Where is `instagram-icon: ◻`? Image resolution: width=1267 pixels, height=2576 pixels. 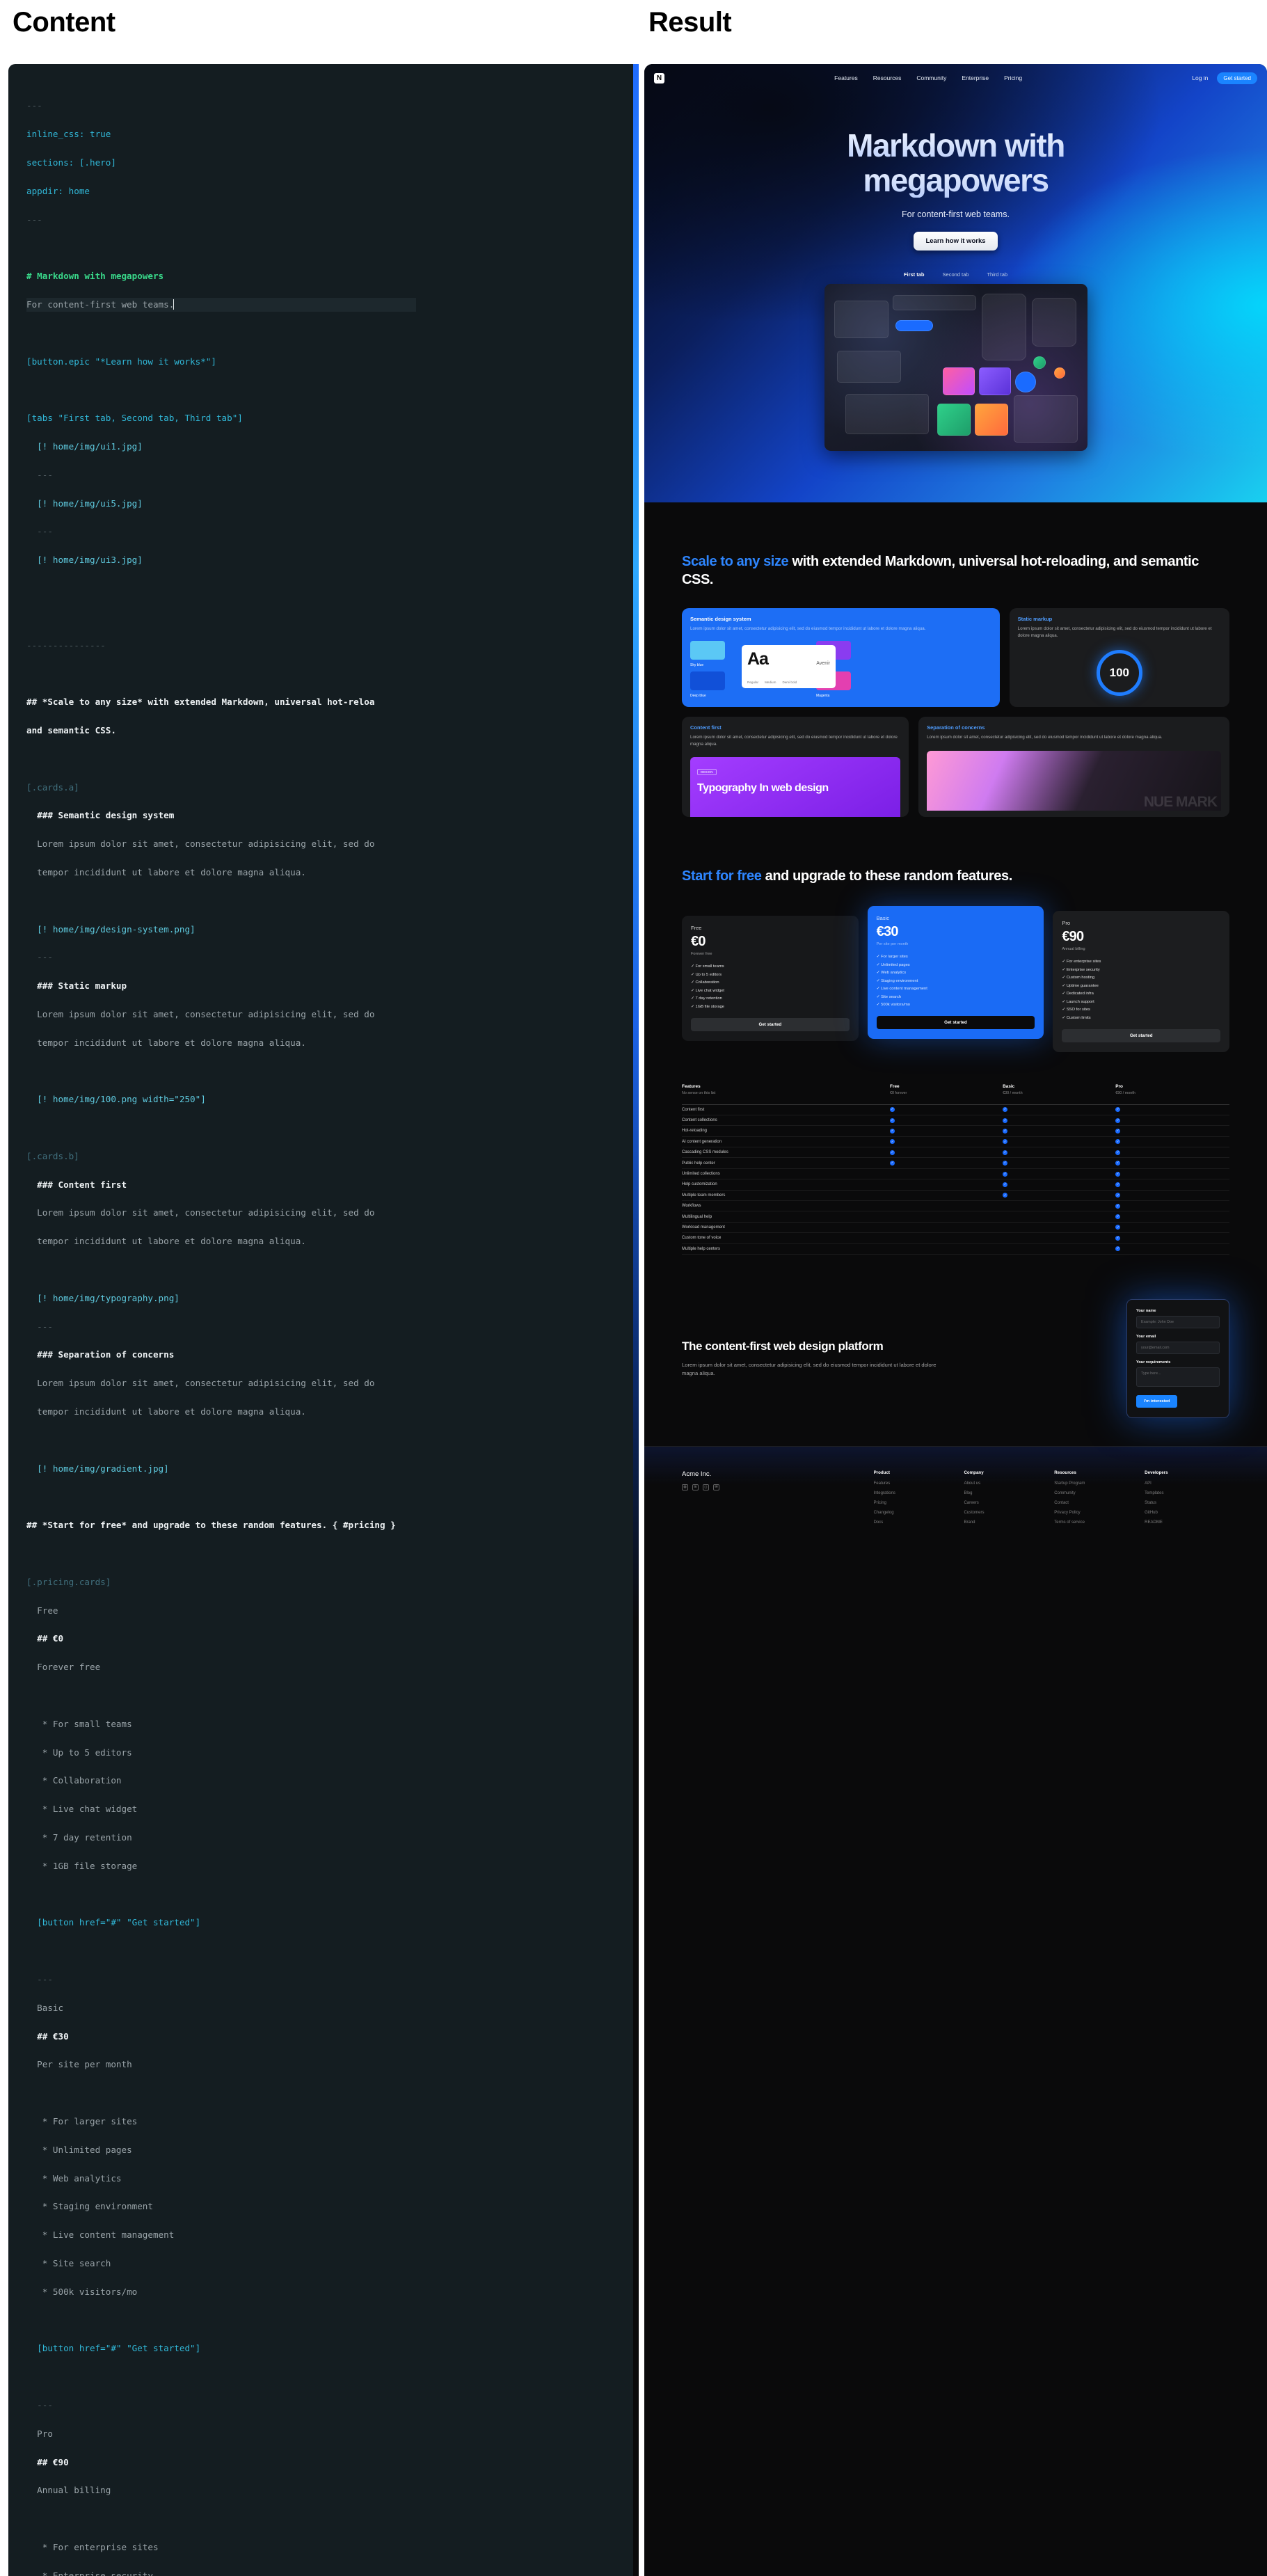
instagram-icon: ◻ is located at coordinates (706, 1487).